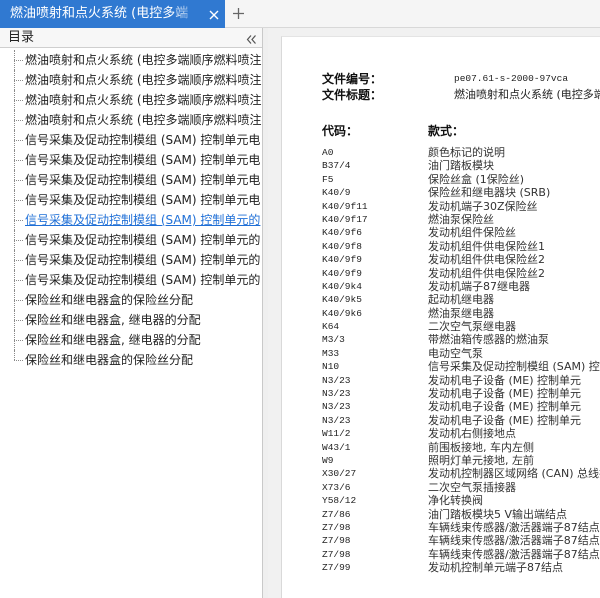 This screenshot has height=598, width=600. What do you see at coordinates (481, 460) in the screenshot?
I see `component-desc: 照明灯单元接地, 左前` at bounding box center [481, 460].